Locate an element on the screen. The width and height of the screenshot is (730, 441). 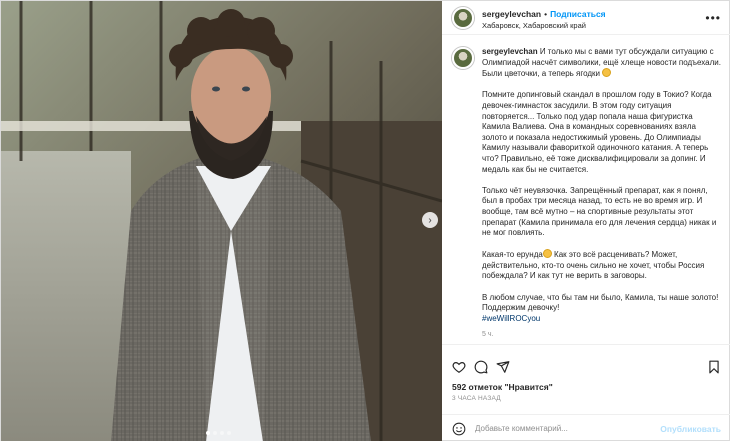
publish-button: Опубликовать is located at coordinates (690, 429).